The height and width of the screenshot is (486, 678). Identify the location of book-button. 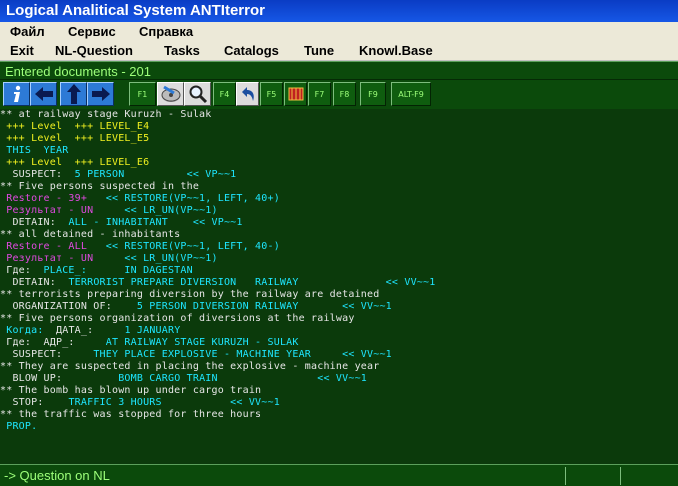
(295, 94).